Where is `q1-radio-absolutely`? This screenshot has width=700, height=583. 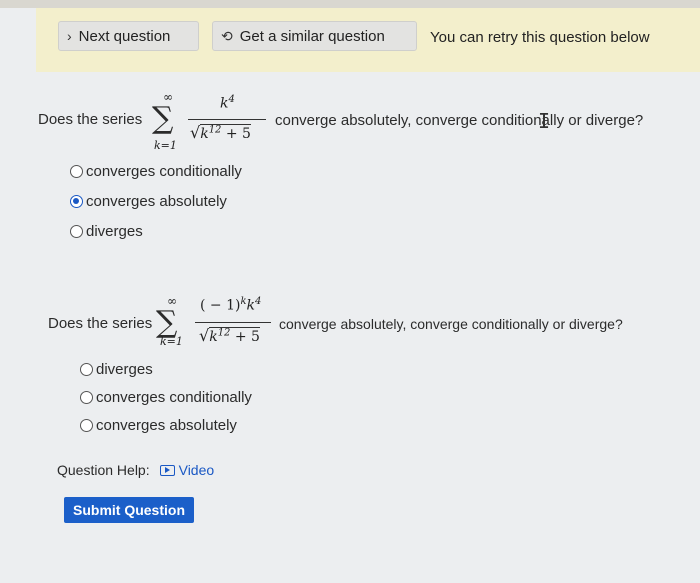 q1-radio-absolutely is located at coordinates (76, 201).